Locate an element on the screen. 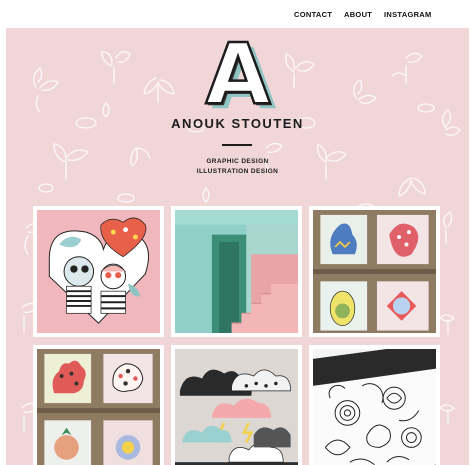  gallery-tile-collage is located at coordinates (98, 271).